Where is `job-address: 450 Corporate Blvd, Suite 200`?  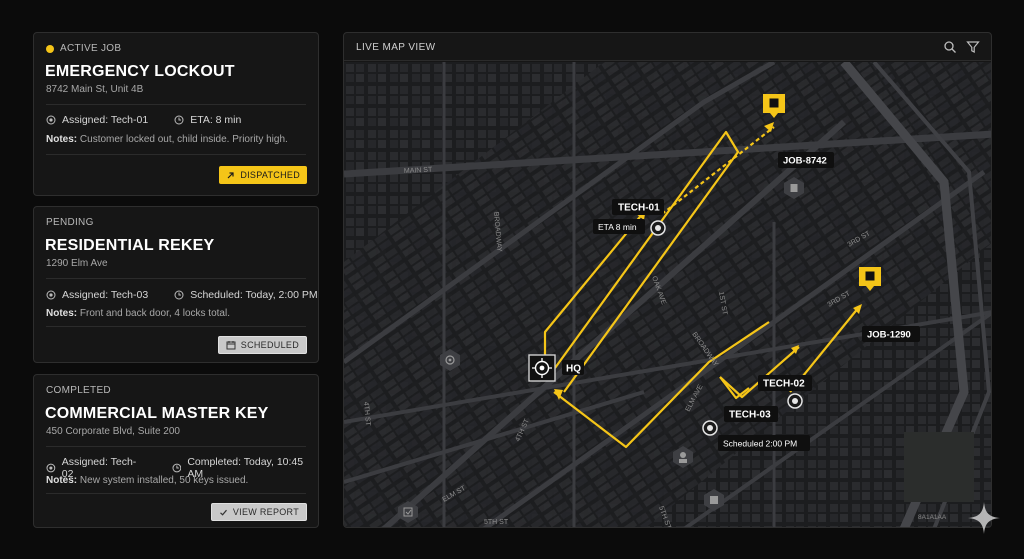
job-address: 450 Corporate Blvd, Suite 200 is located at coordinates (113, 431).